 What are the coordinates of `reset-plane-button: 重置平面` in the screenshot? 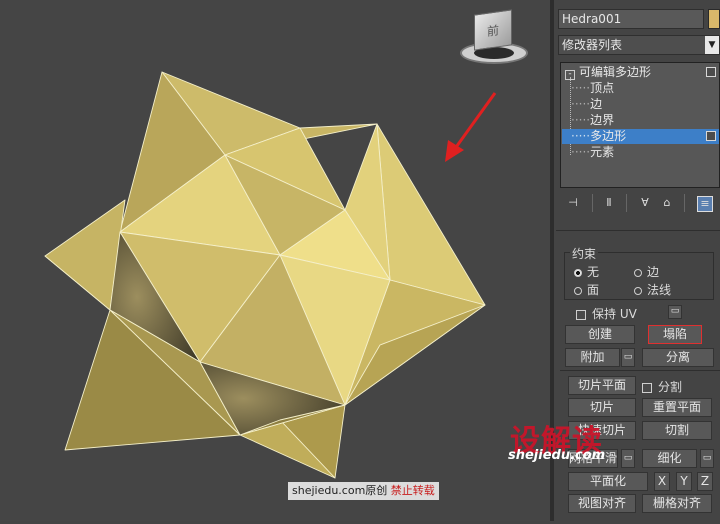 It's located at (677, 407).